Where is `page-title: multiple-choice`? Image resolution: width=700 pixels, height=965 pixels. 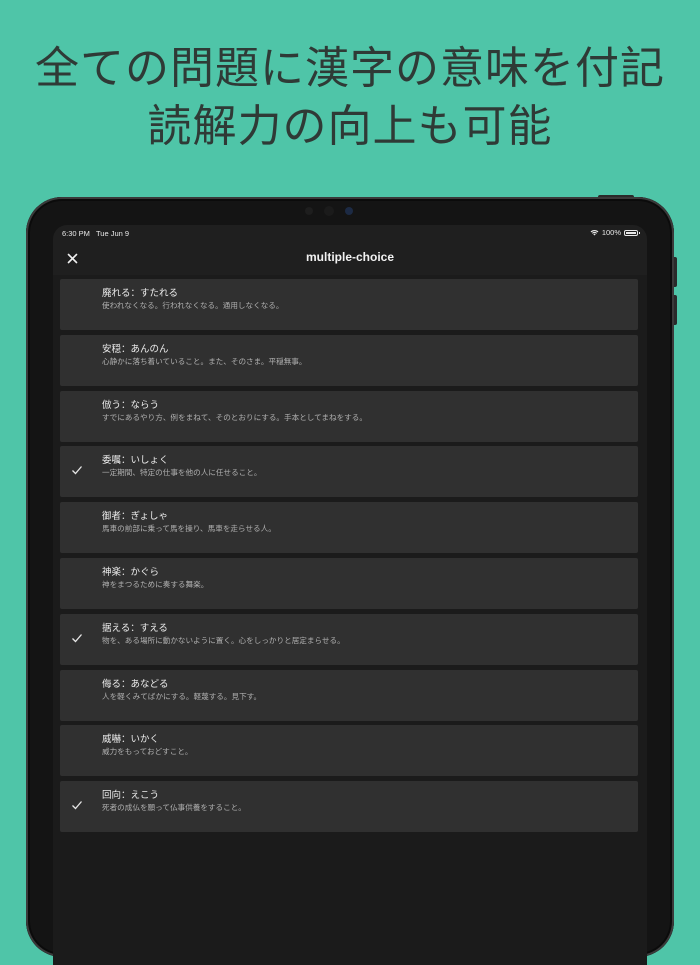
page-title: multiple-choice is located at coordinates (349, 257).